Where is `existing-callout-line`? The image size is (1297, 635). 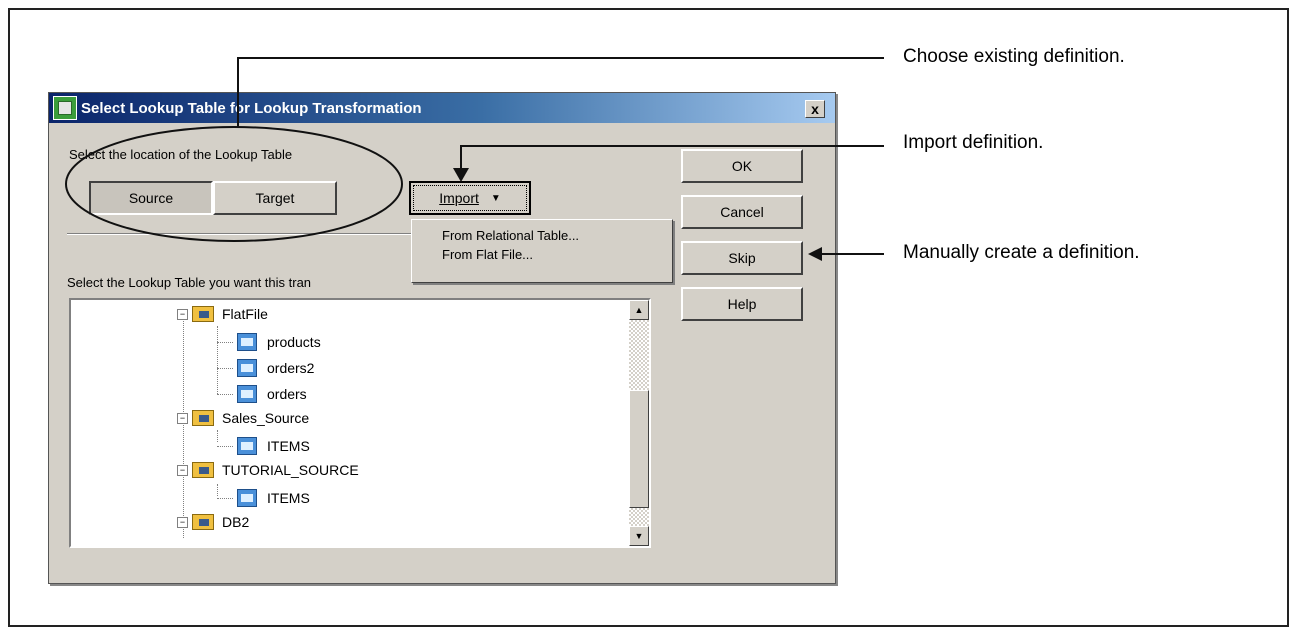 existing-callout-line is located at coordinates (560, 92).